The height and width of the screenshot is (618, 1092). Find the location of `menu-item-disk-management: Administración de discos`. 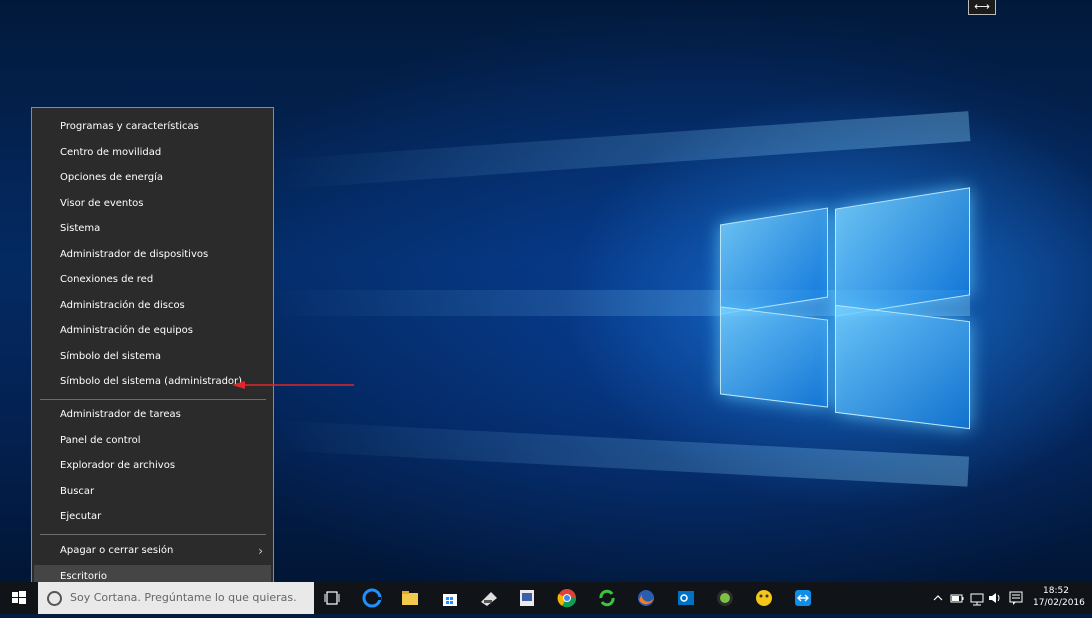

menu-item-disk-management: Administración de discos is located at coordinates (152, 306).